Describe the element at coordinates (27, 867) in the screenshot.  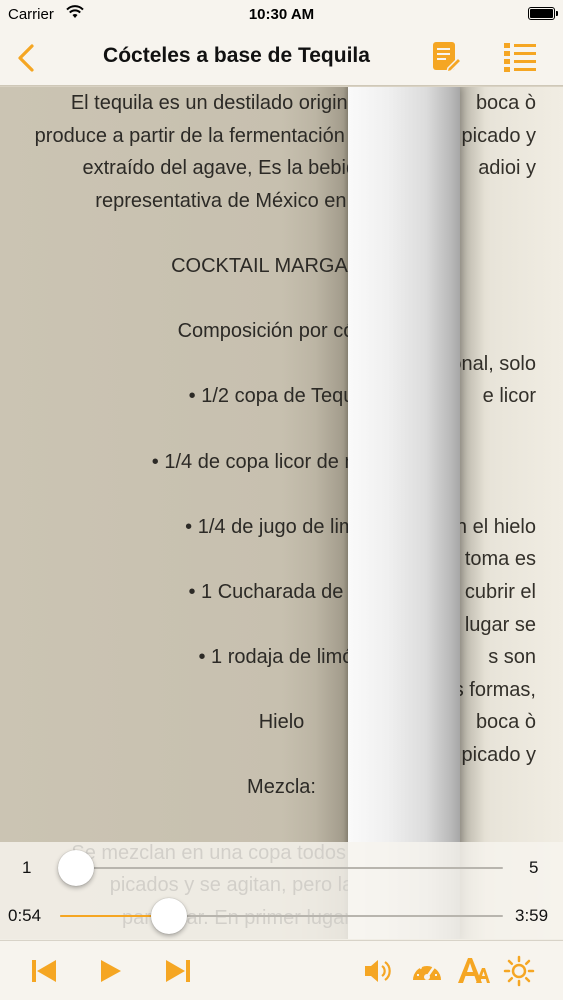
I see `chapter-min-label: 1` at that location.